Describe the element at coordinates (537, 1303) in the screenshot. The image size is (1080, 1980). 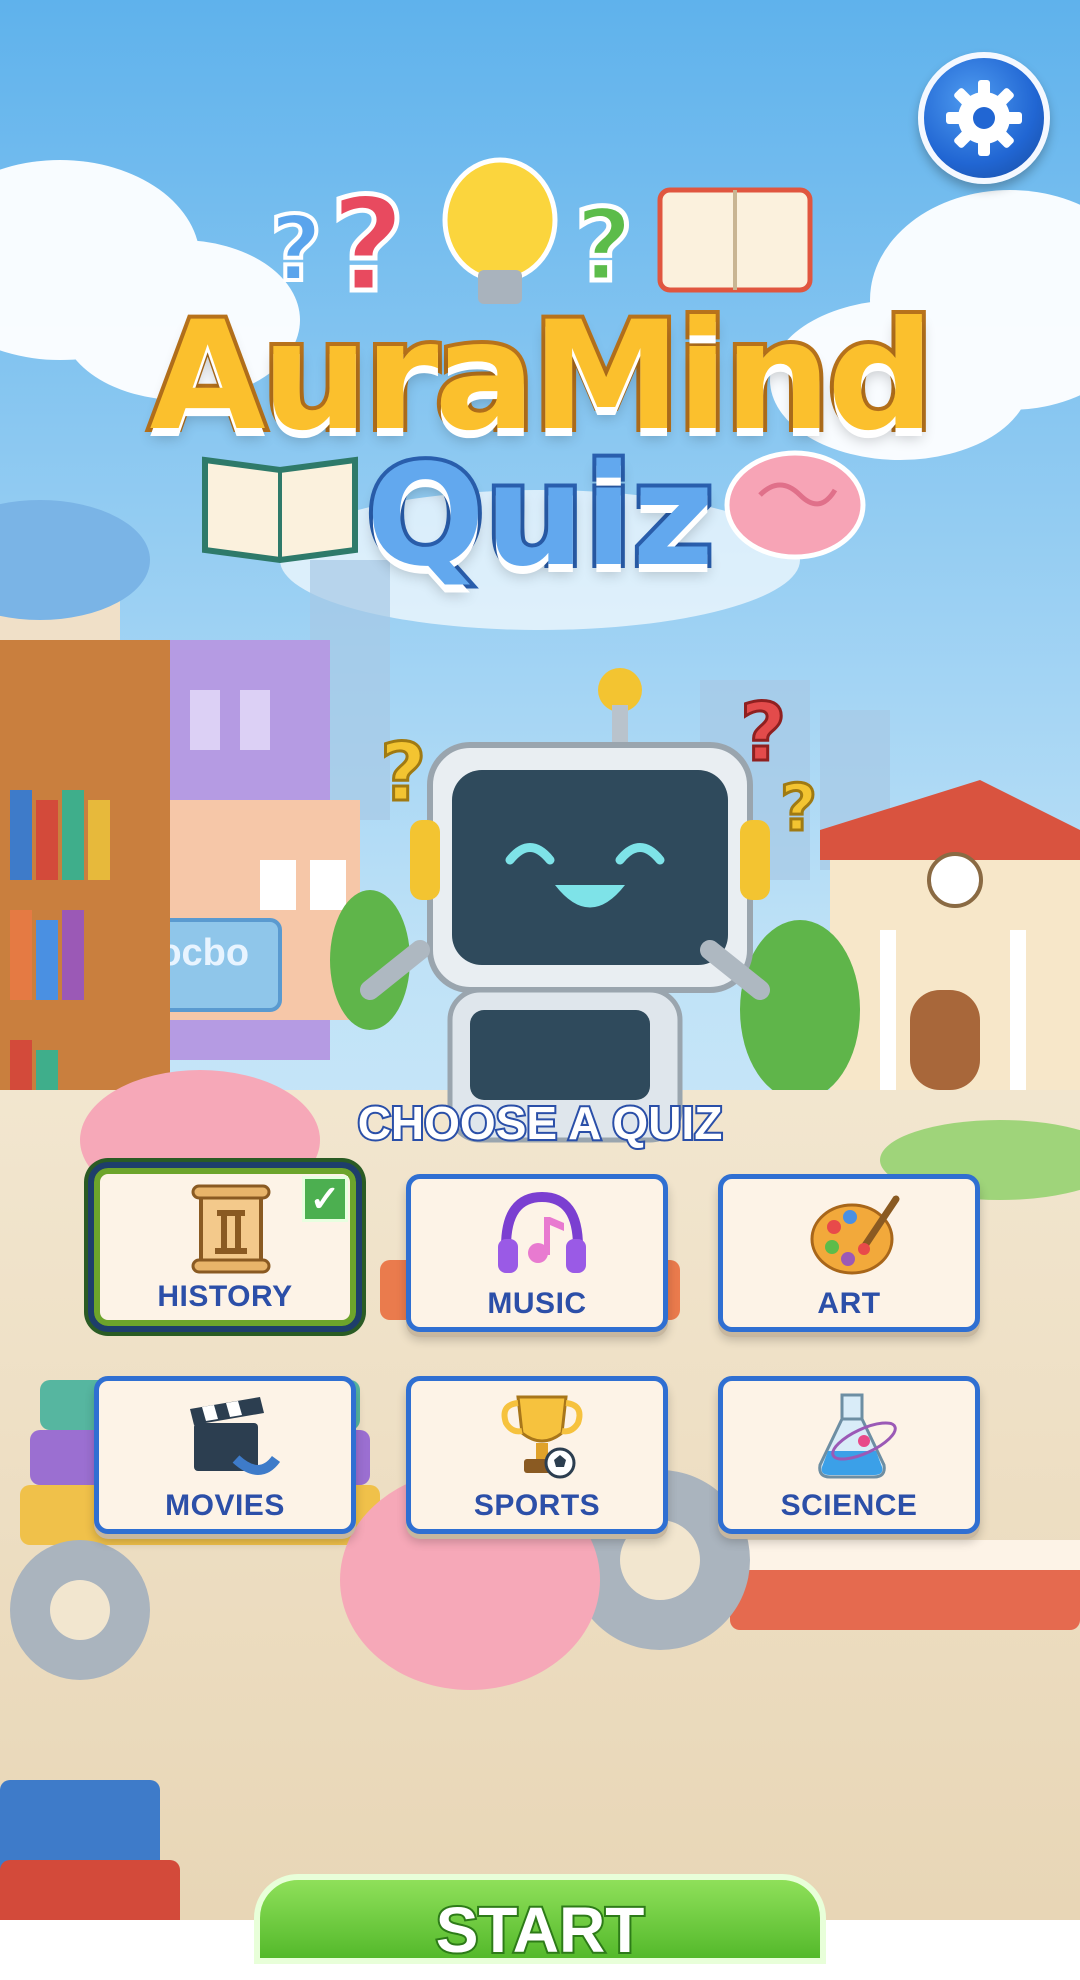
I see `quiz-card-label: MUSIC` at that location.